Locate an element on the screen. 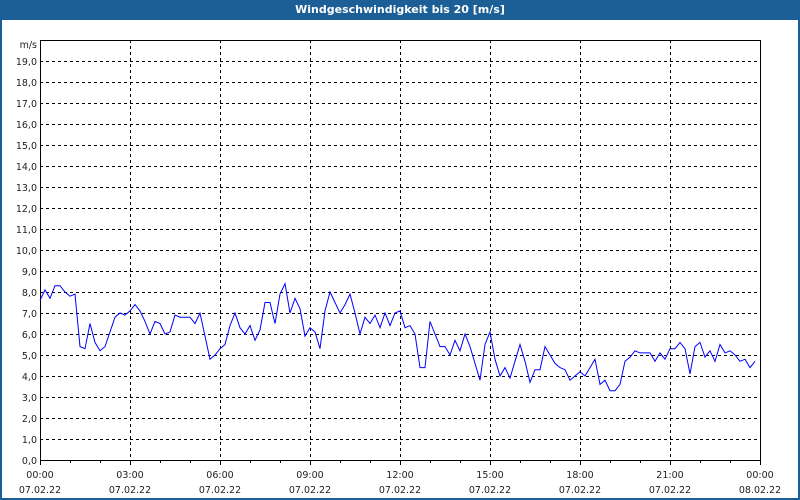  y-tick-label: 15,0 is located at coordinates (26, 146).